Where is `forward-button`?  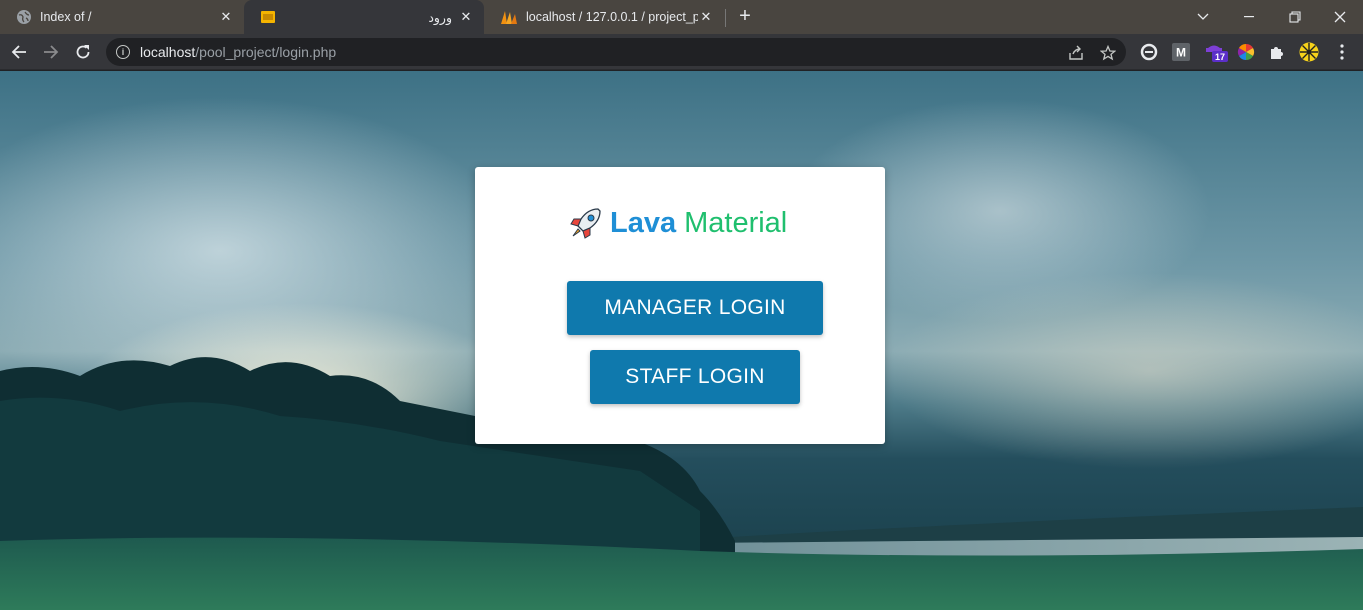 forward-button is located at coordinates (51, 52).